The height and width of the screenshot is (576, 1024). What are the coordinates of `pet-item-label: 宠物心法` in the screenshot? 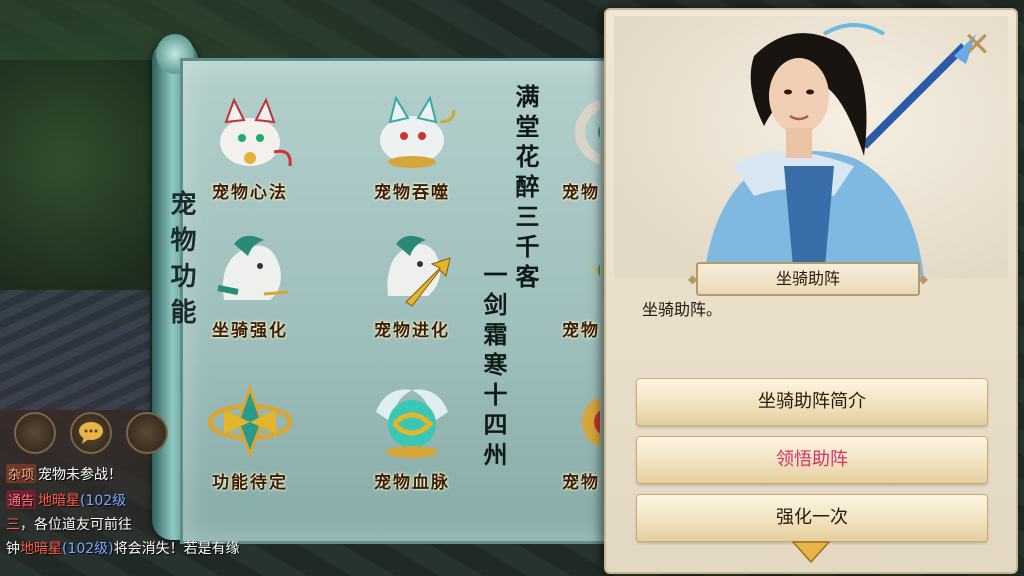 It's located at (250, 193).